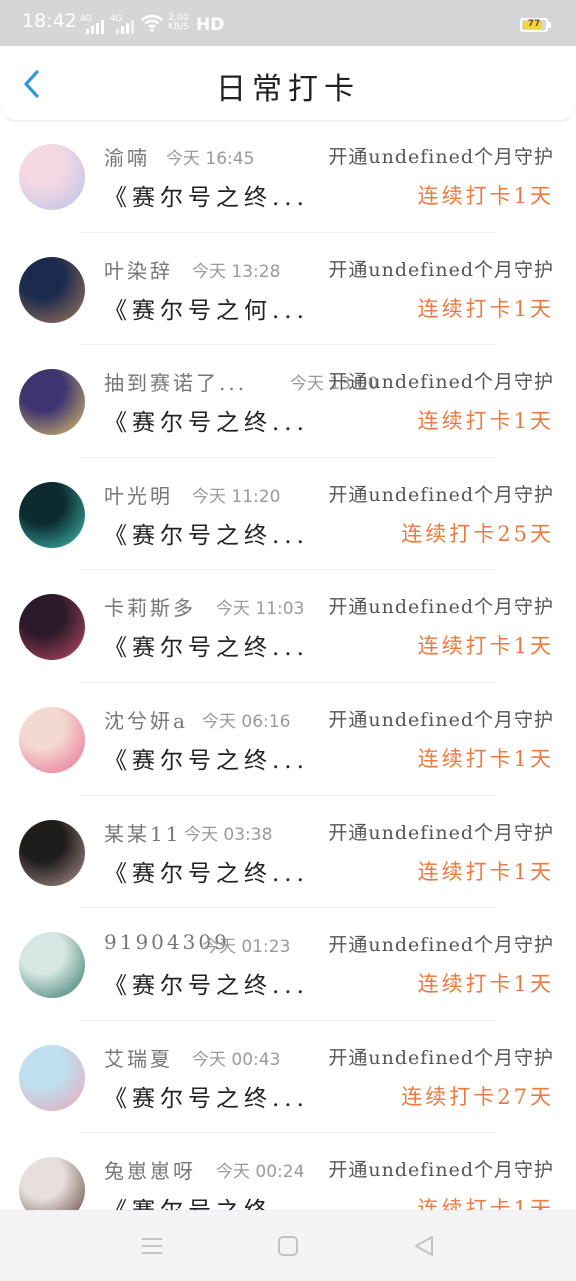 The height and width of the screenshot is (1281, 576). What do you see at coordinates (150, 1169) in the screenshot?
I see `user-name: 兔崽崽呀` at bounding box center [150, 1169].